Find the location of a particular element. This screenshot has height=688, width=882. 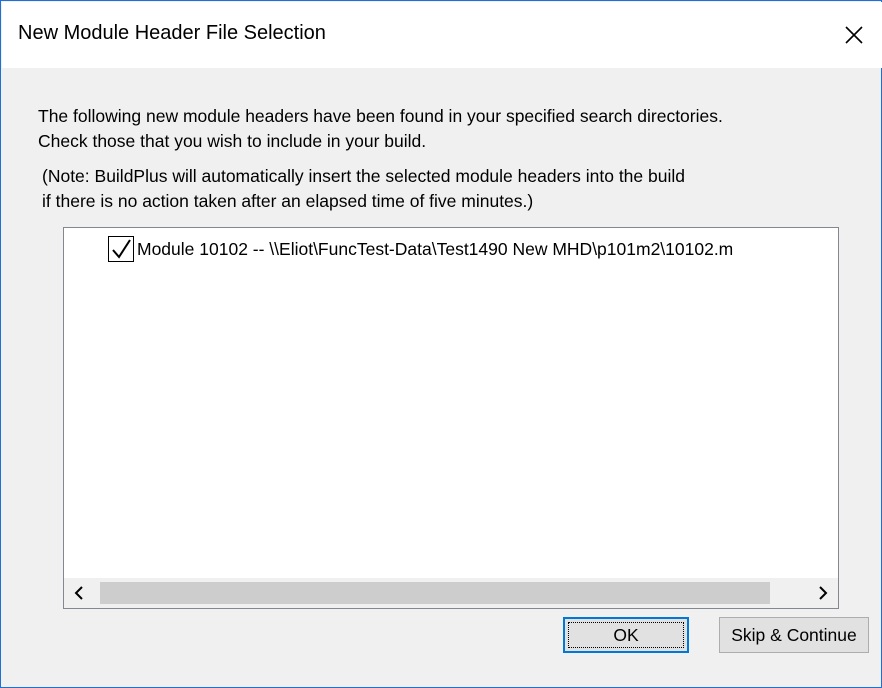

close-button is located at coordinates (854, 35).